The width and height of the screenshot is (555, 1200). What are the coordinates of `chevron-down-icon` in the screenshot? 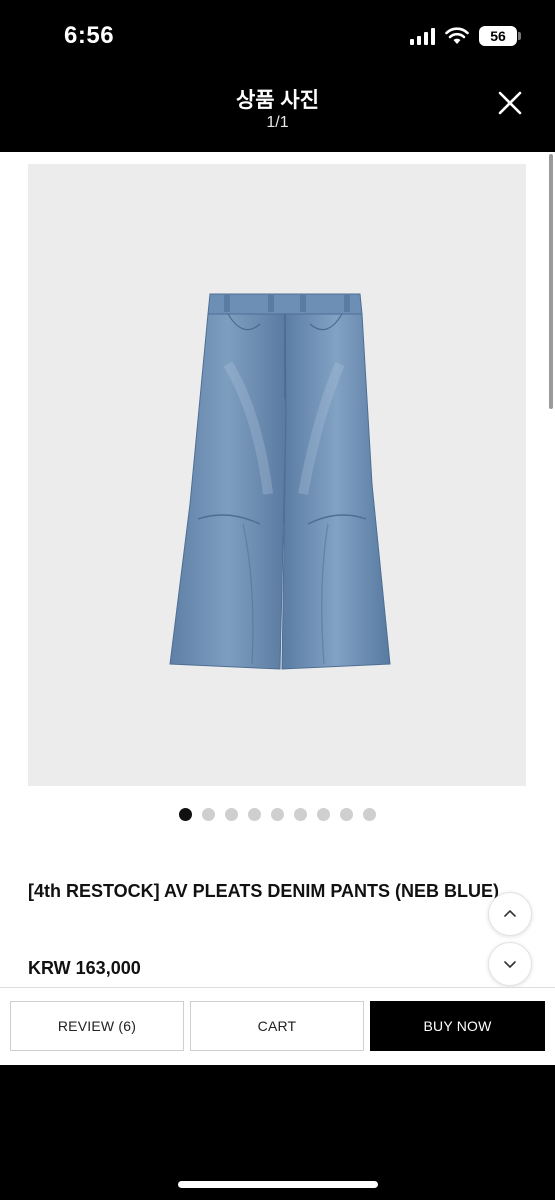 It's located at (510, 964).